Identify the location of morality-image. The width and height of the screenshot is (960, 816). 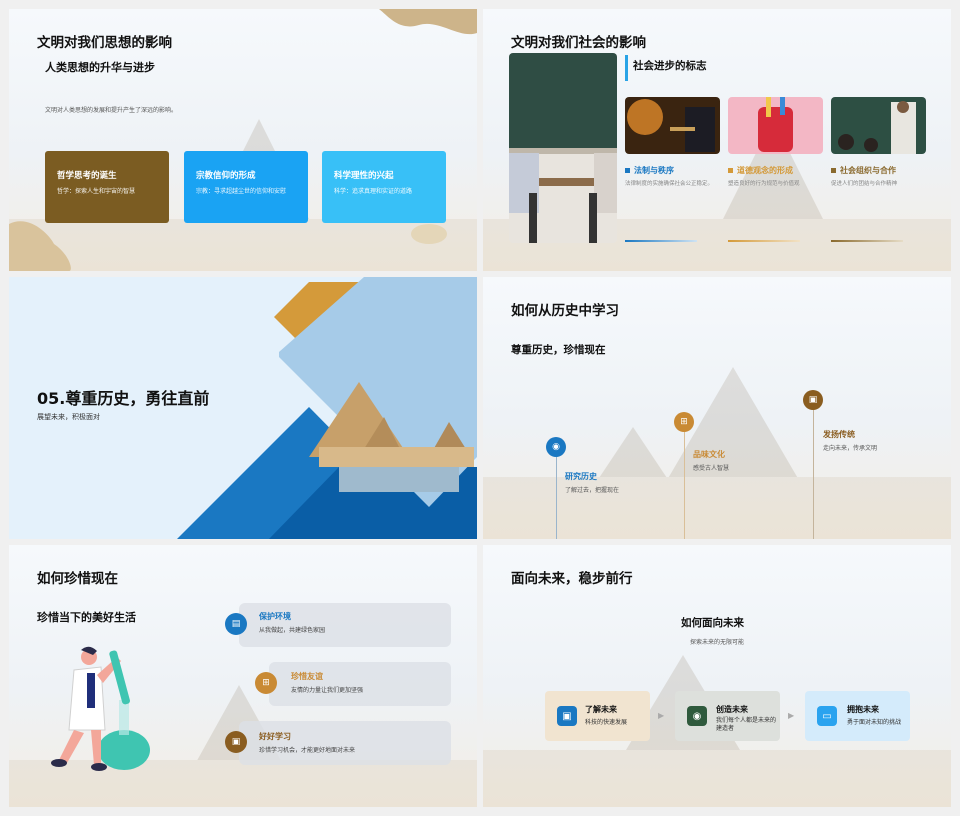
(775, 125).